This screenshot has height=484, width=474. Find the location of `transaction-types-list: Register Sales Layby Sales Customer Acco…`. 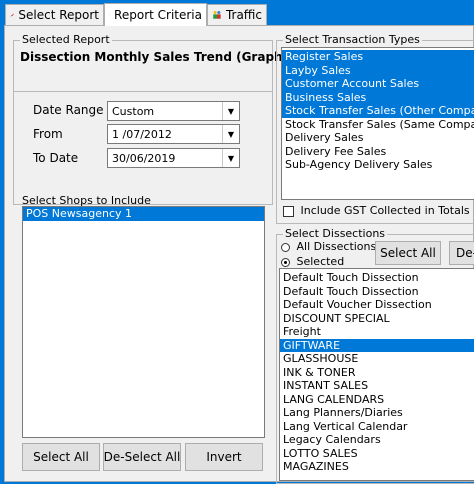

transaction-types-list: Register Sales Layby Sales Customer Acco… is located at coordinates (377, 123).